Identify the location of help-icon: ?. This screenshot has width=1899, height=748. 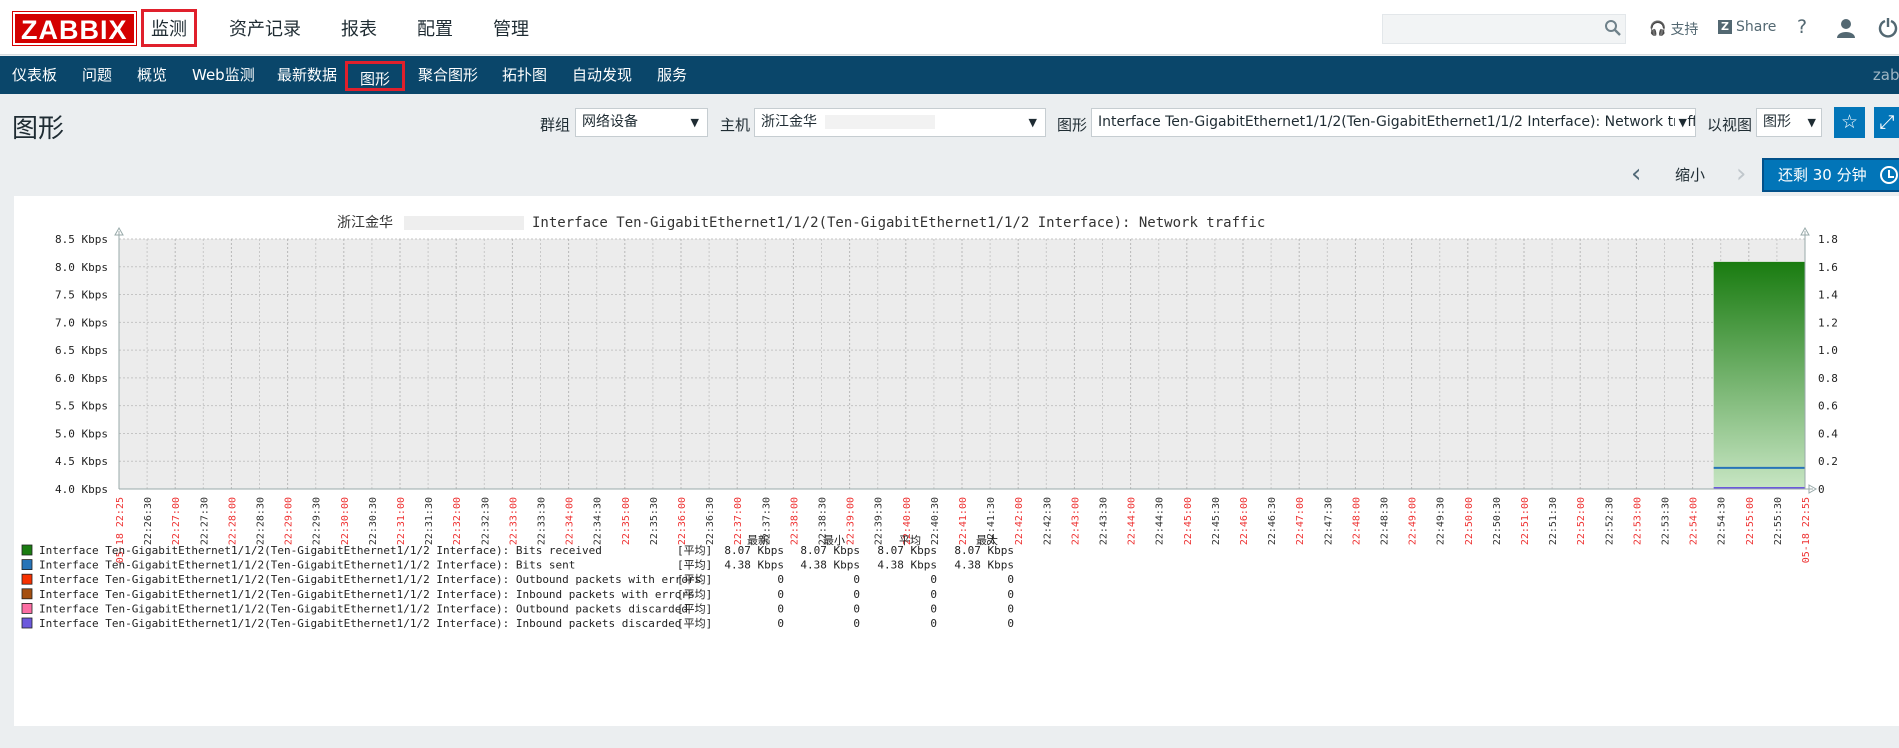
(1802, 27).